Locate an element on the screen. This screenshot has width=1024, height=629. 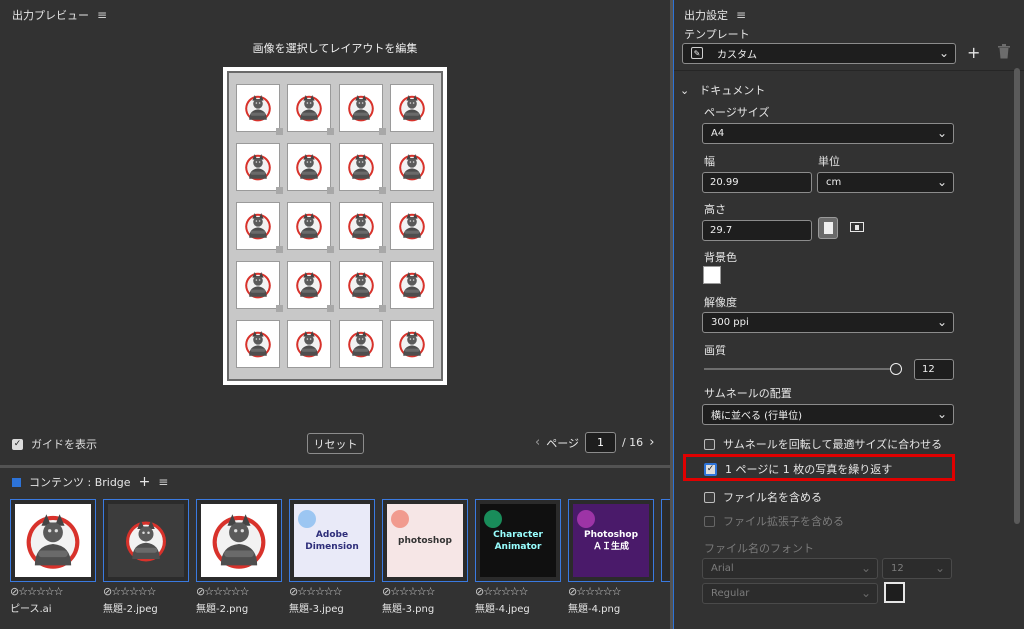
page-size-dropdown: A4 ⌄ is located at coordinates (828, 133).